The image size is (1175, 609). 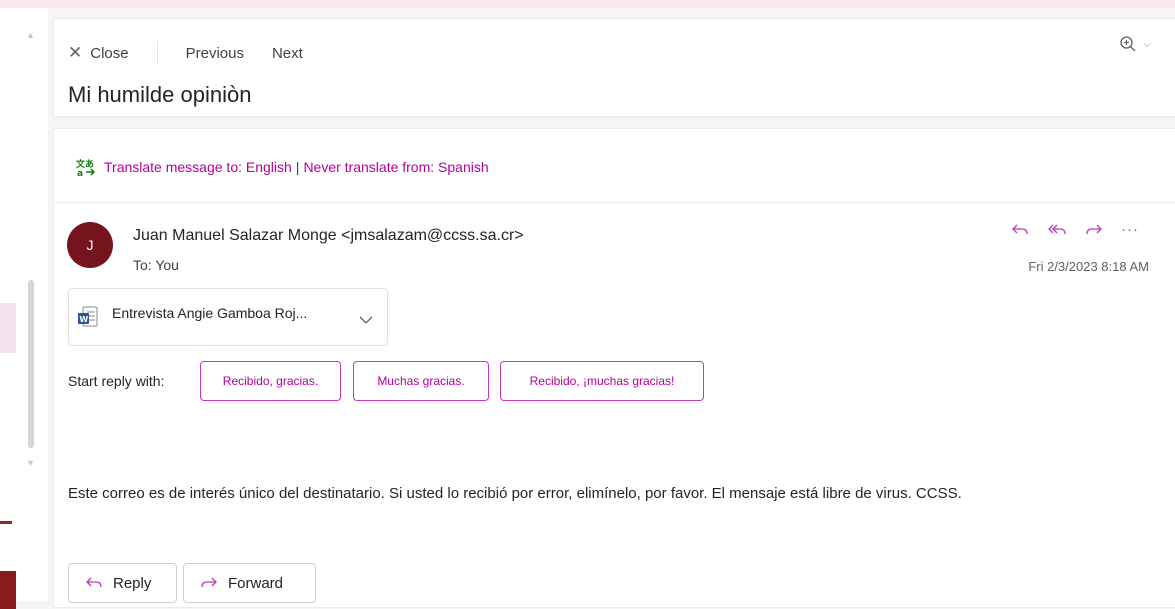 What do you see at coordinates (587, 4) in the screenshot?
I see `top-accent-line` at bounding box center [587, 4].